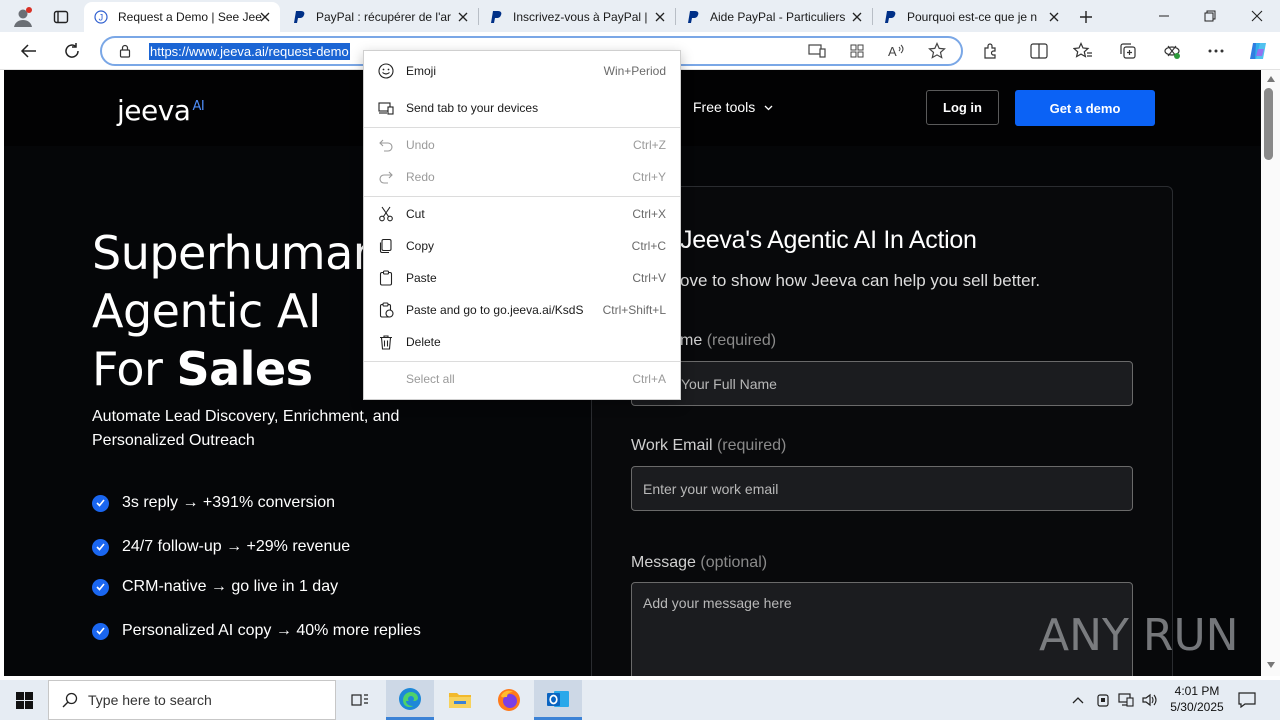  I want to click on lock-icon, so click(125, 51).